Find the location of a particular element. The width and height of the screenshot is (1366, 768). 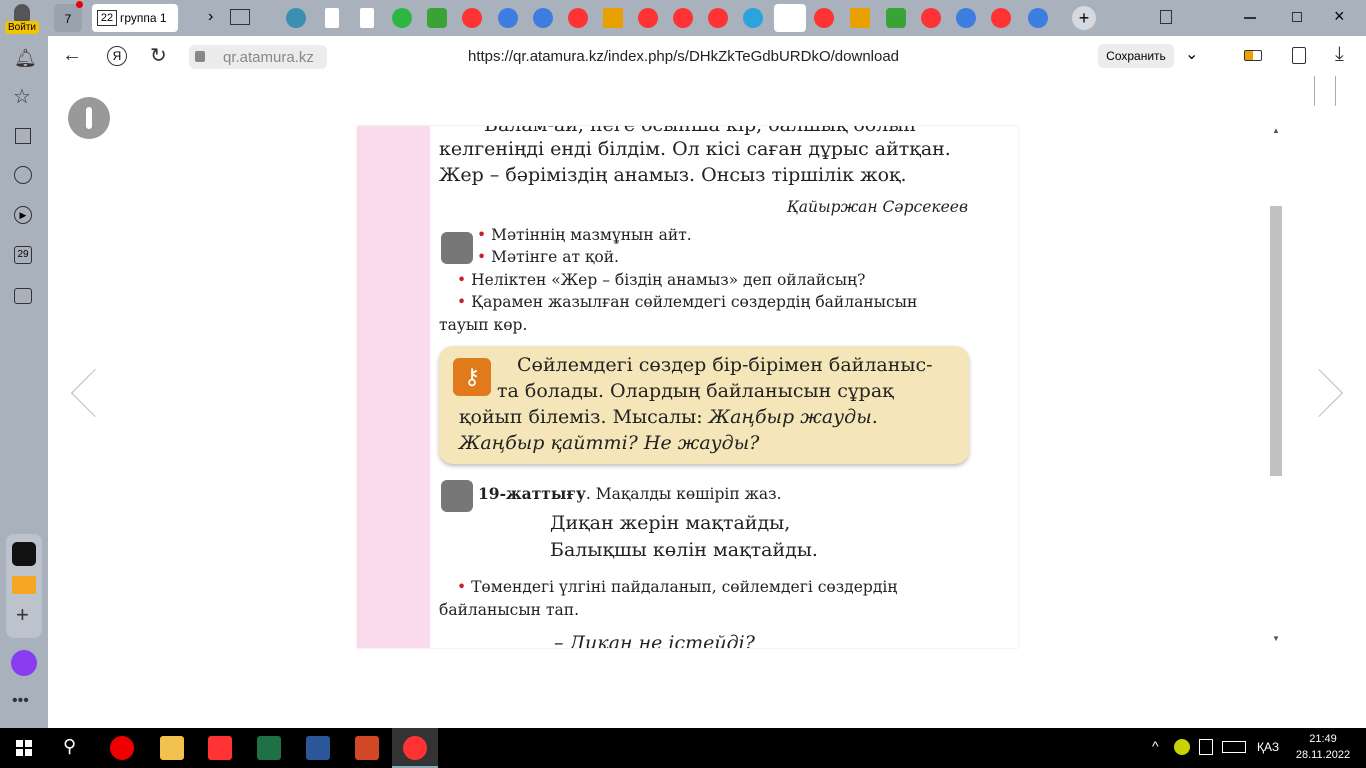

text-line: Балам-ай, неге осынша кір, балшық болып is located at coordinates (700, 131).